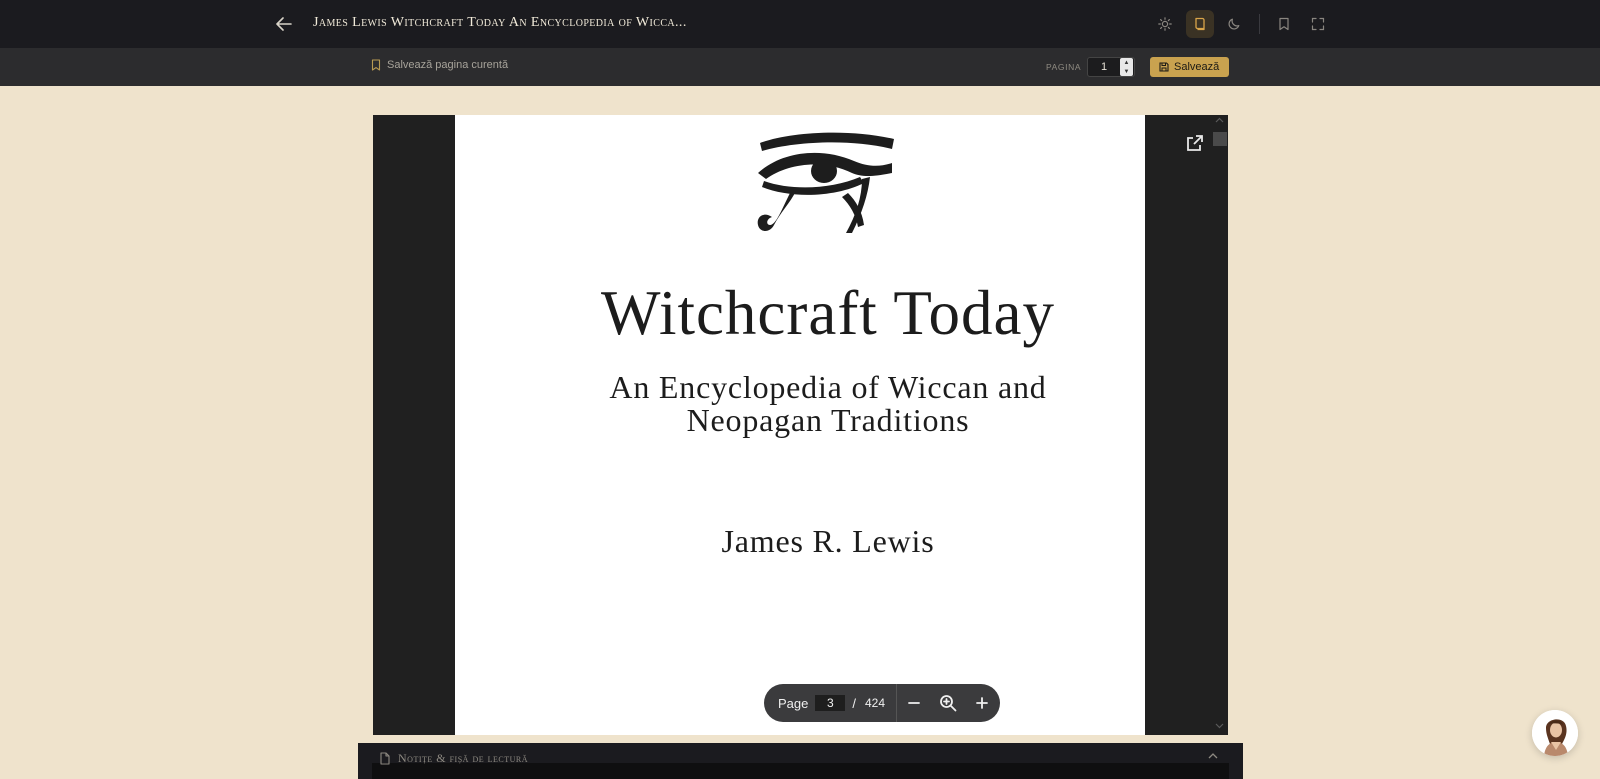 This screenshot has height=779, width=1600. What do you see at coordinates (828, 541) in the screenshot?
I see `book-author: James R. Lewis` at bounding box center [828, 541].